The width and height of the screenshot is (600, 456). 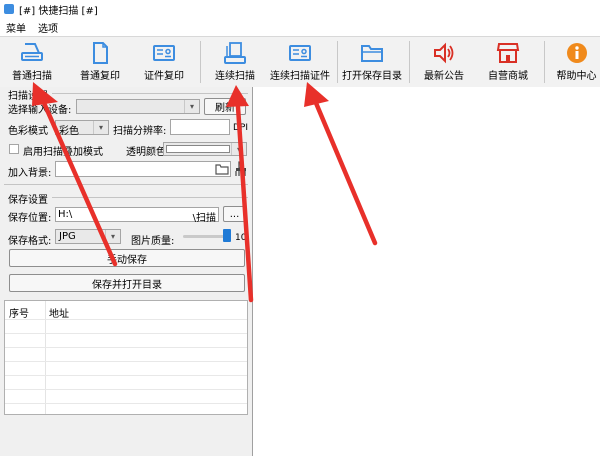 I want to click on menu-item-menu: 菜单, so click(x=16, y=27).